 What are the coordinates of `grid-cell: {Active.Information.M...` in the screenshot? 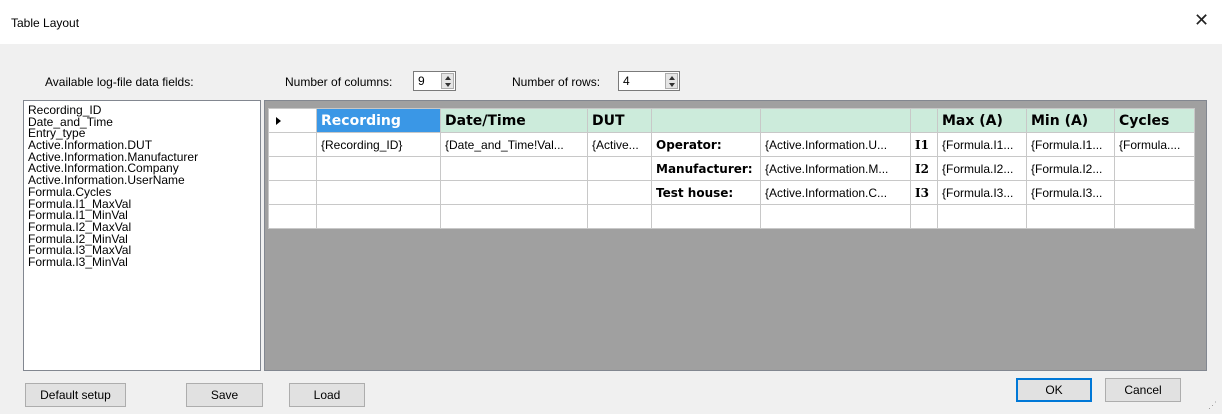 It's located at (835, 168).